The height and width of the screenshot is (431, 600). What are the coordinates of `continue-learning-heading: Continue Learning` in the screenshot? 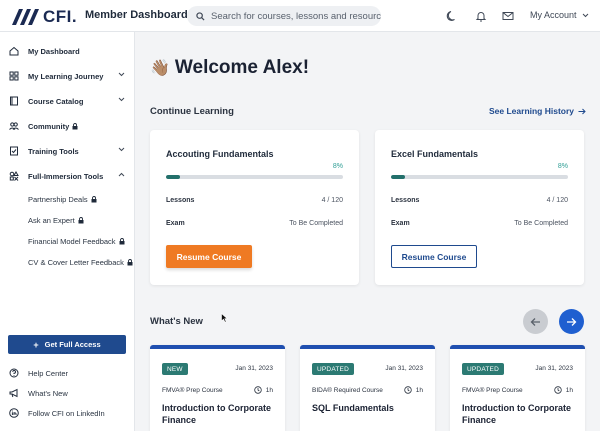 It's located at (192, 111).